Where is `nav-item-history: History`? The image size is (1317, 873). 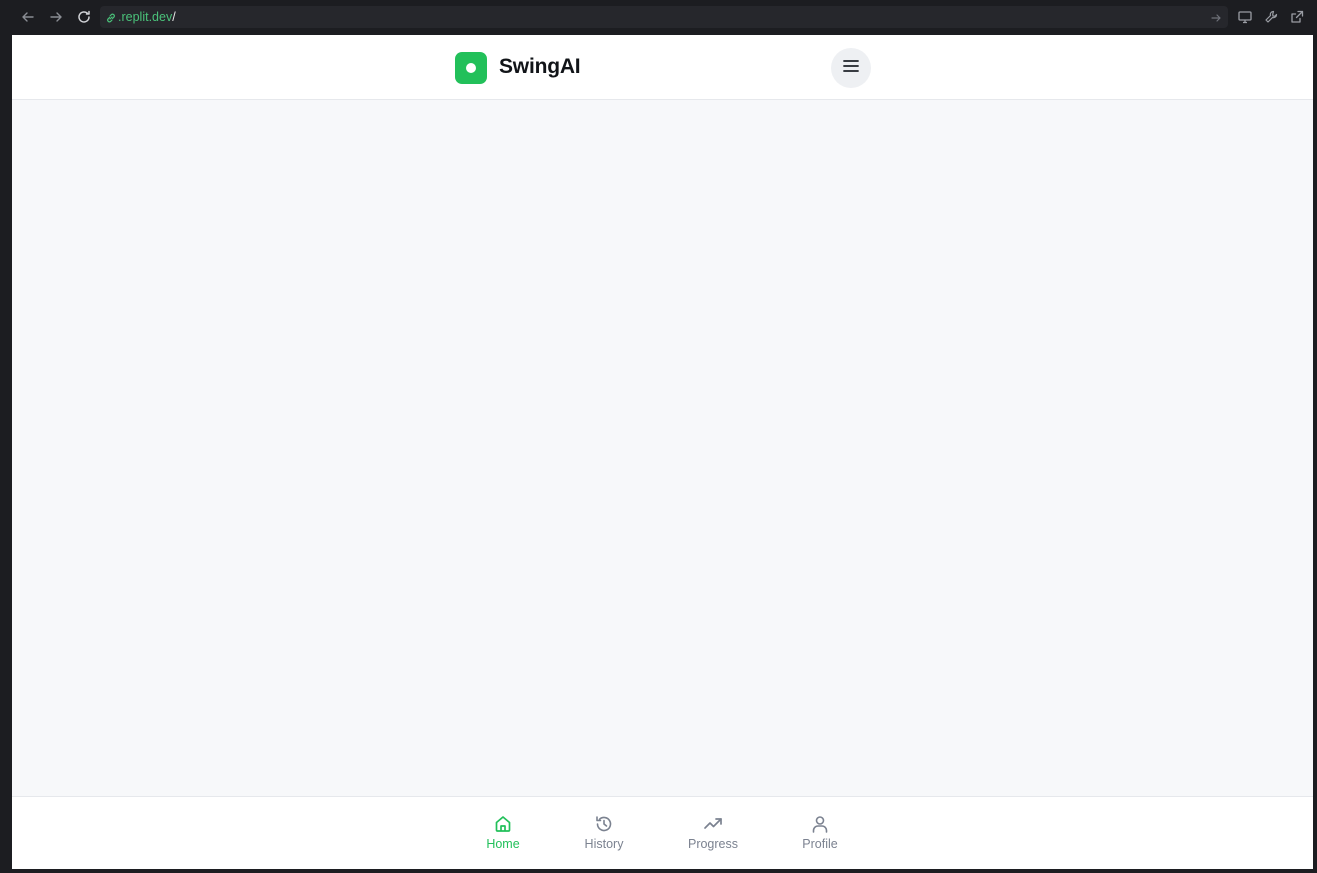
nav-item-history: History is located at coordinates (604, 832).